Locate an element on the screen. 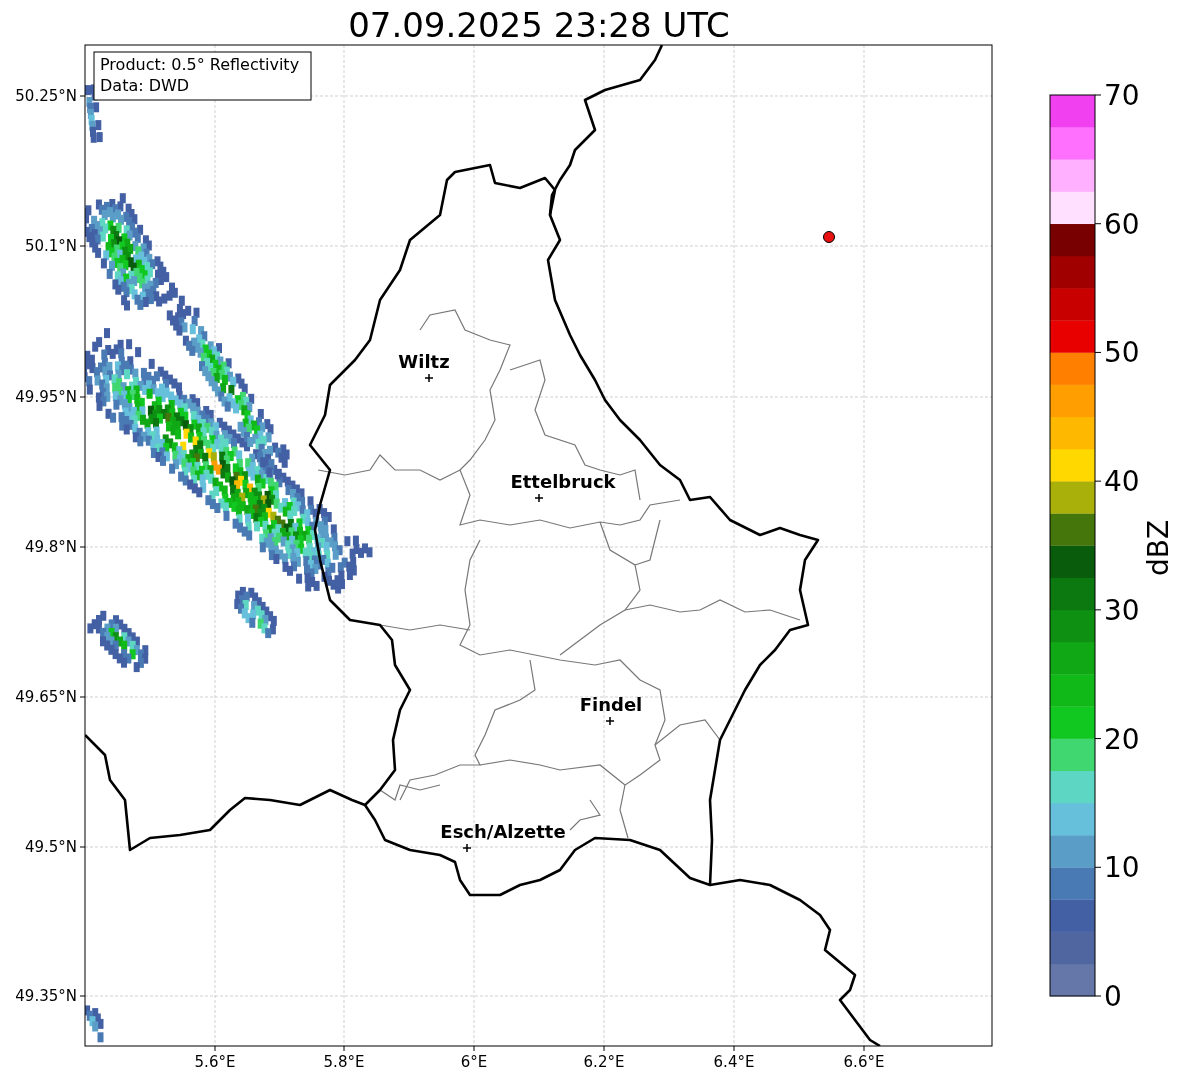 Image resolution: width=1184 pixels, height=1081 pixels. city-label: Ettelbruck is located at coordinates (563, 481).